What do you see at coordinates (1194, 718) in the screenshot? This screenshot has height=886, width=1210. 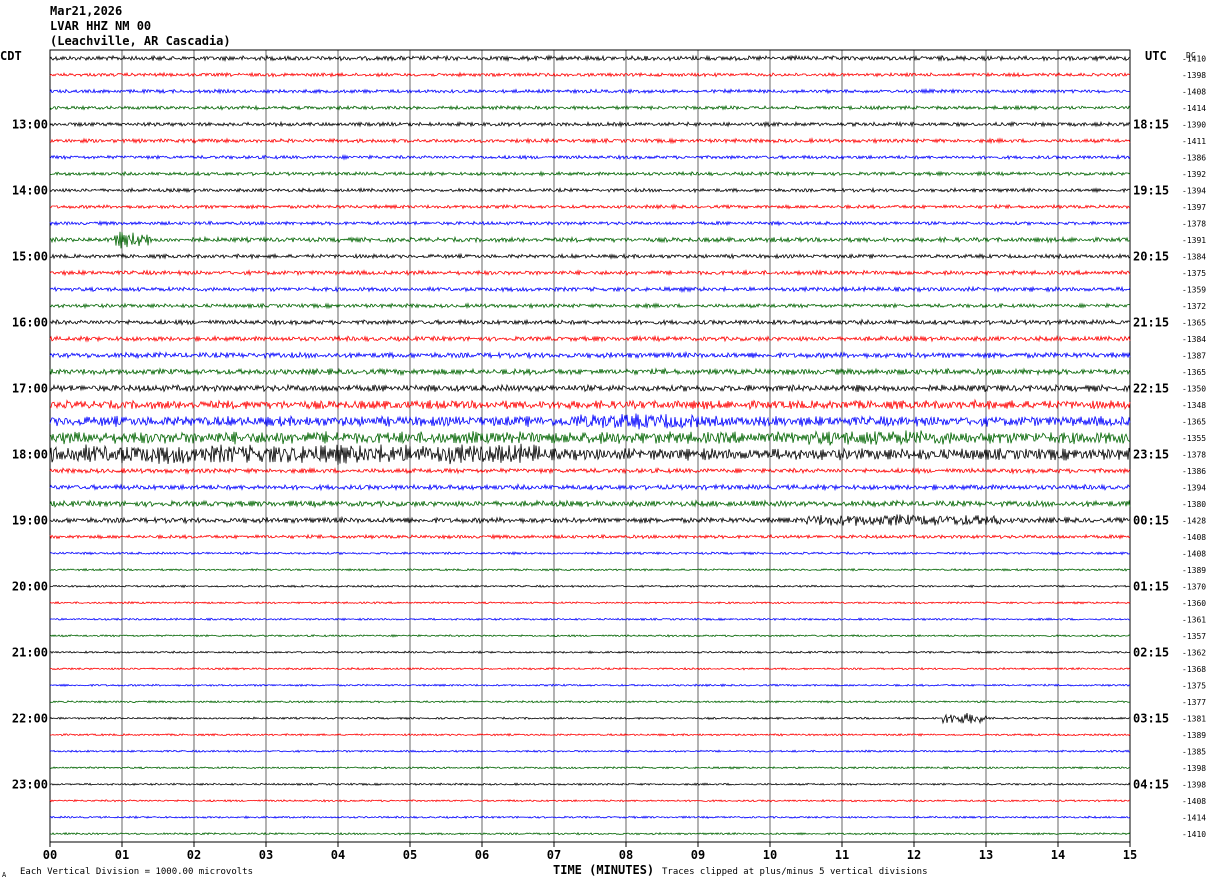 I see `dc-offset-label: -1381` at bounding box center [1194, 718].